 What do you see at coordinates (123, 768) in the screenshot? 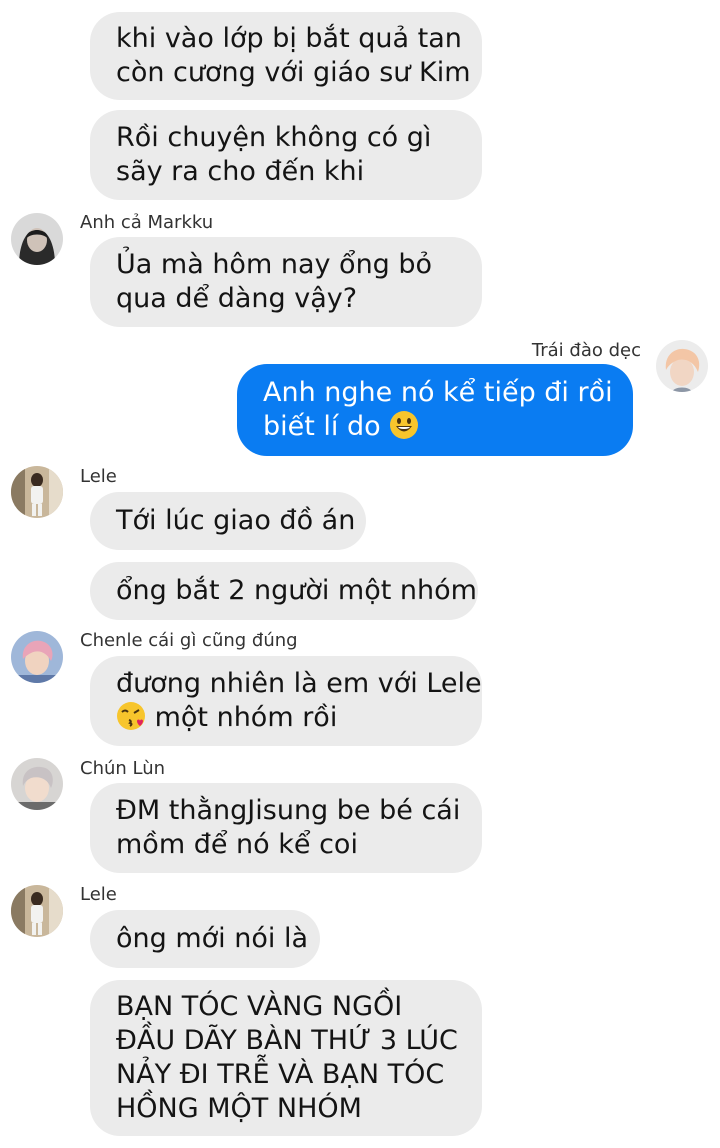
I see `sender-name: Chún Lùn` at bounding box center [123, 768].